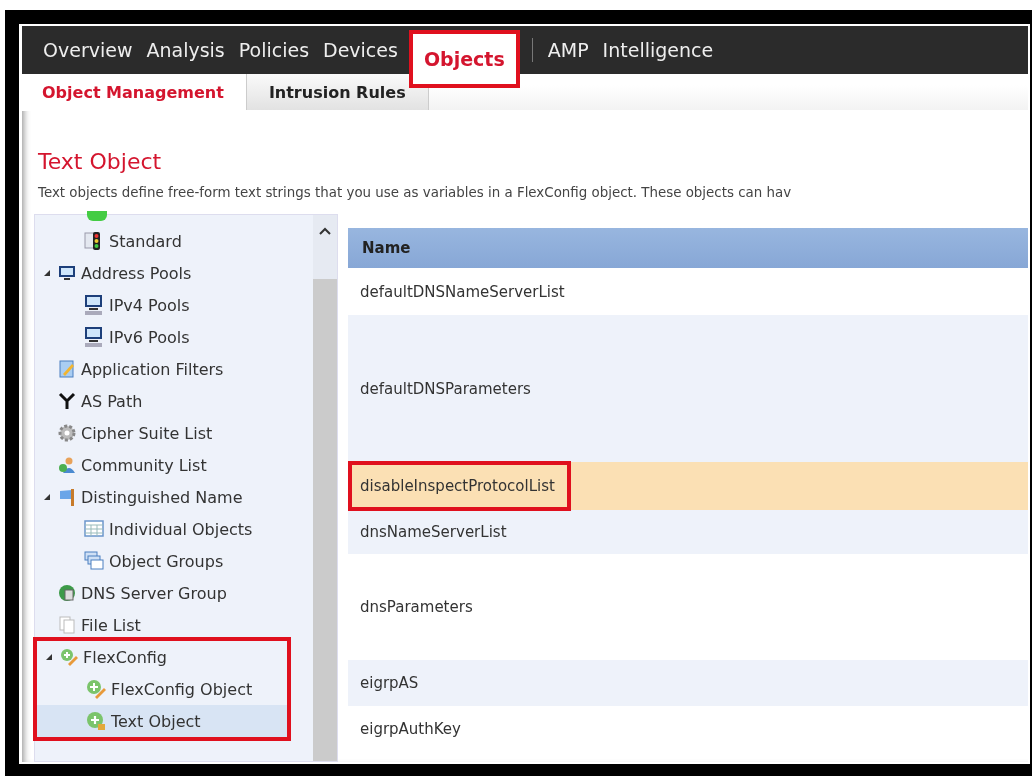  What do you see at coordinates (325, 488) in the screenshot?
I see `scrollbar` at bounding box center [325, 488].